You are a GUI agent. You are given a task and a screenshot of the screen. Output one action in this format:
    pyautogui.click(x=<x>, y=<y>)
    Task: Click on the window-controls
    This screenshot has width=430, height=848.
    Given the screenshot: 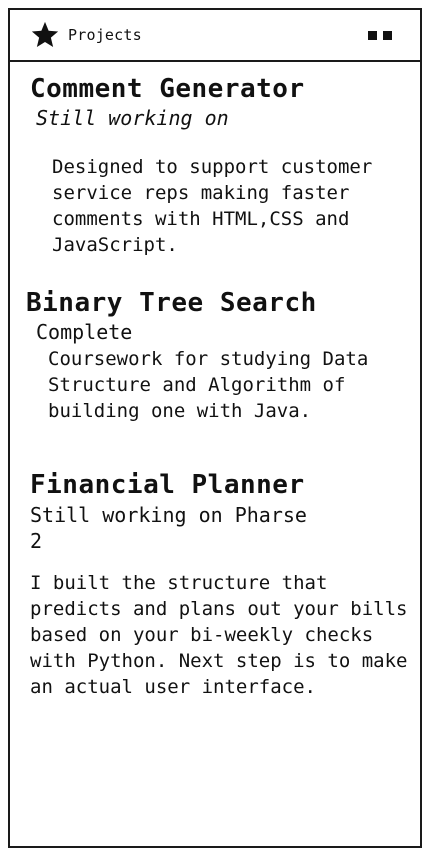 What is the action you would take?
    pyautogui.click(x=380, y=35)
    